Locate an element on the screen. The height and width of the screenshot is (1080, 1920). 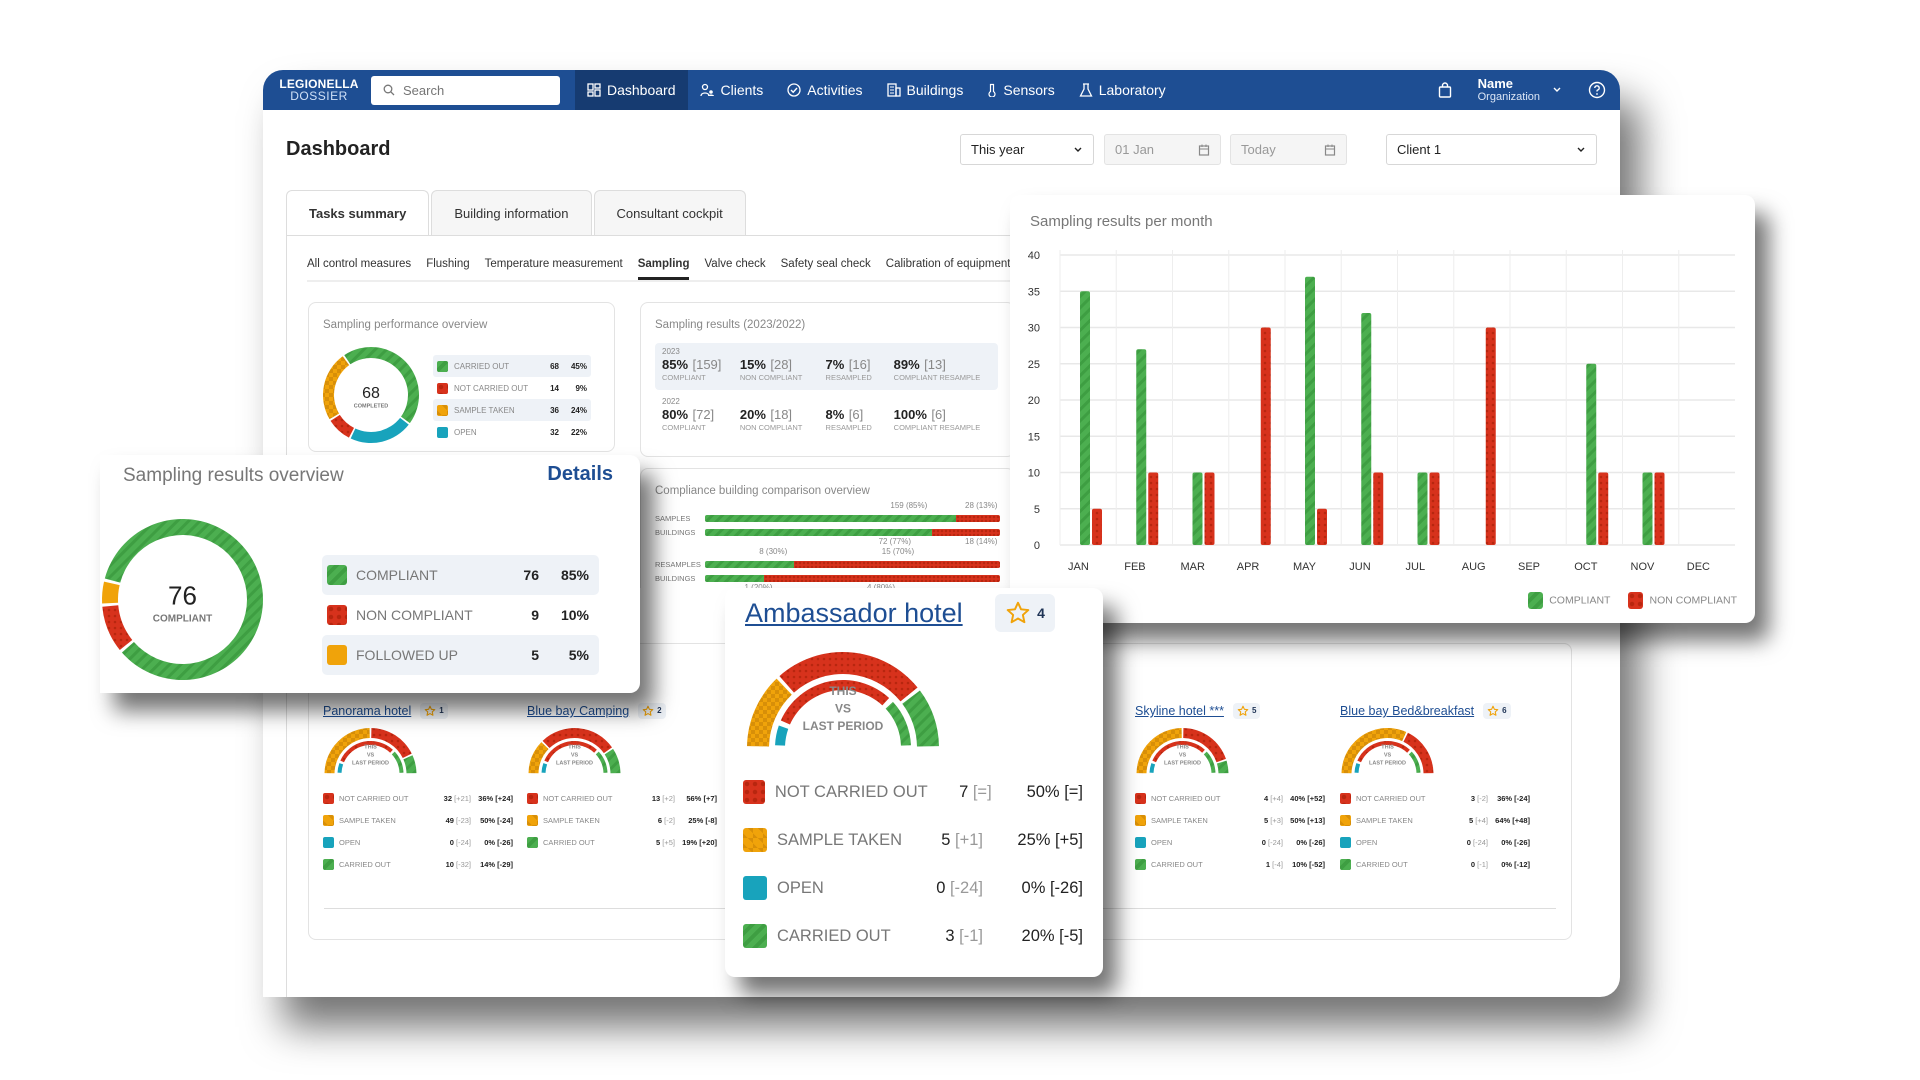
bar-non-compliant-jul is located at coordinates (1434, 509).